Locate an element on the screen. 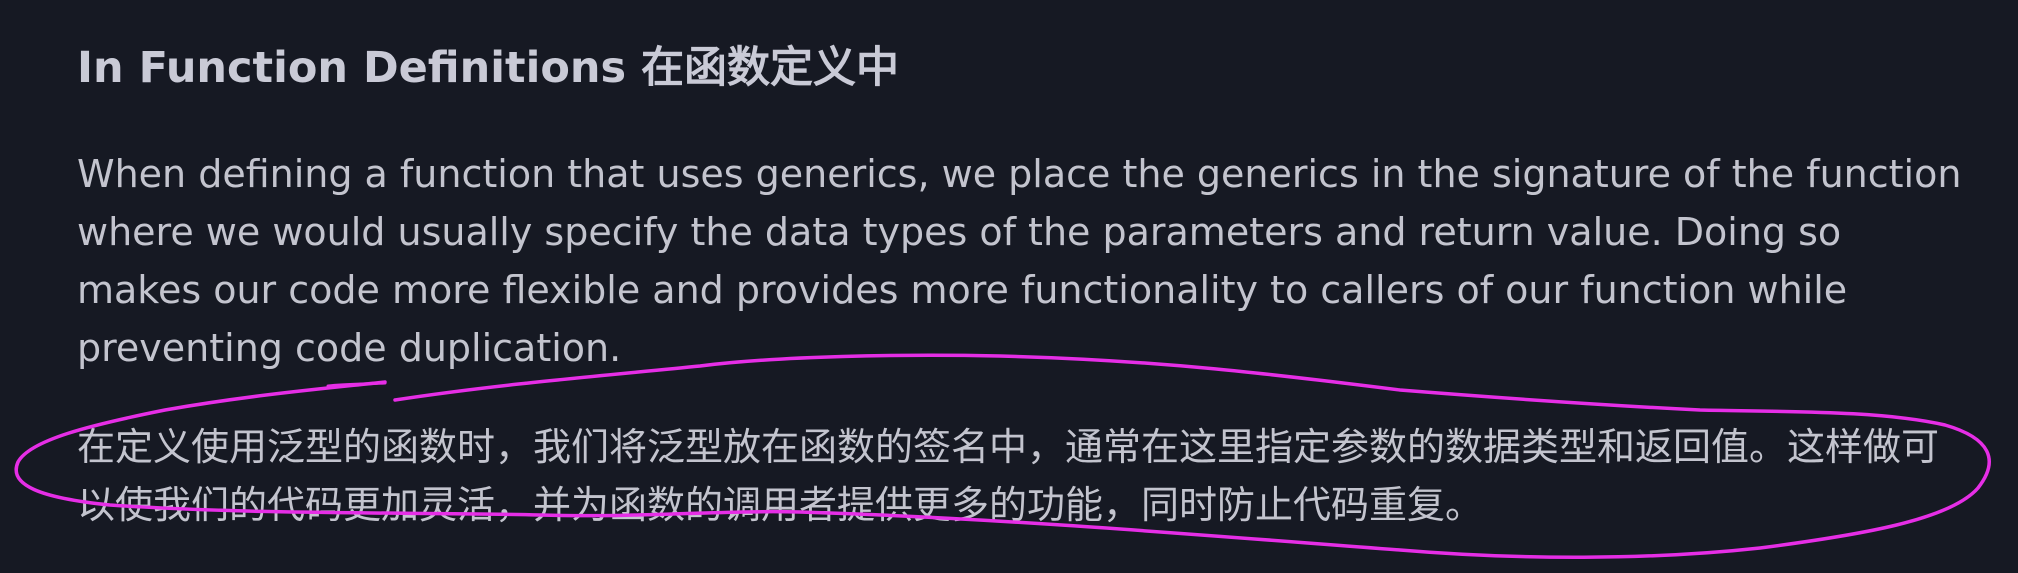 This screenshot has height=573, width=2018. section-heading: In Function Definitions 在函数定义中 is located at coordinates (488, 68).